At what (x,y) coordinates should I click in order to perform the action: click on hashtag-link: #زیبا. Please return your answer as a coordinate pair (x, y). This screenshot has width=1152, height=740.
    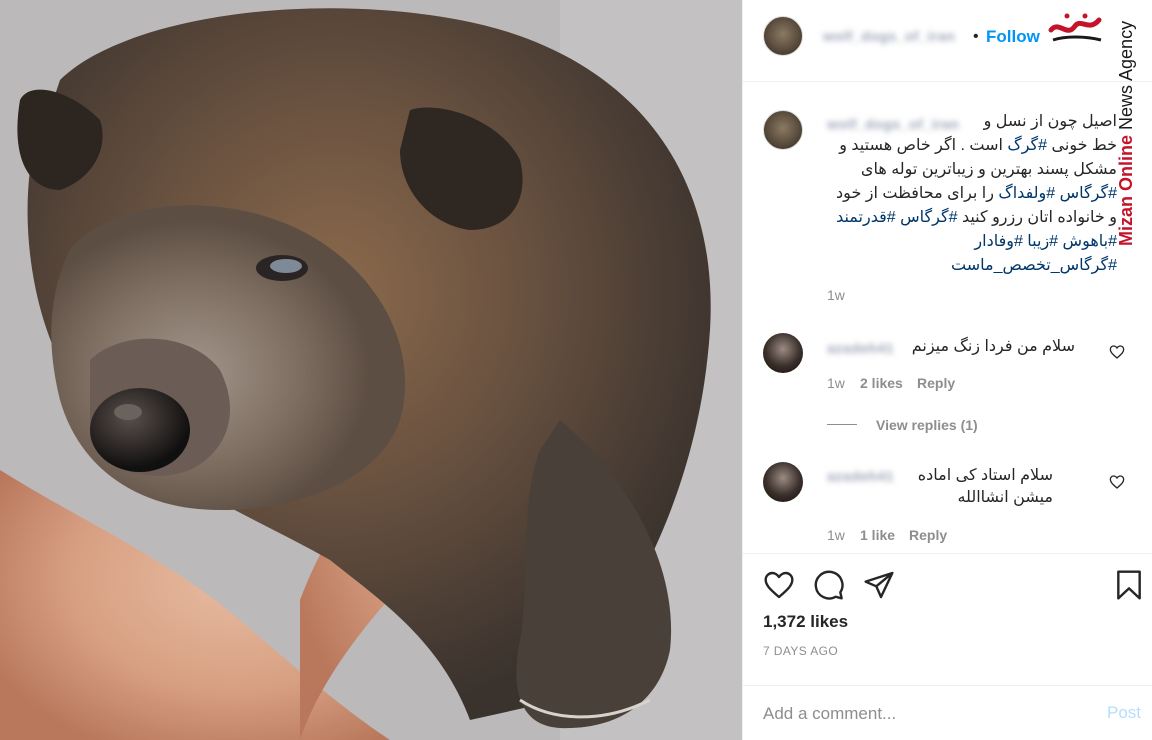
    Looking at the image, I should click on (1042, 241).